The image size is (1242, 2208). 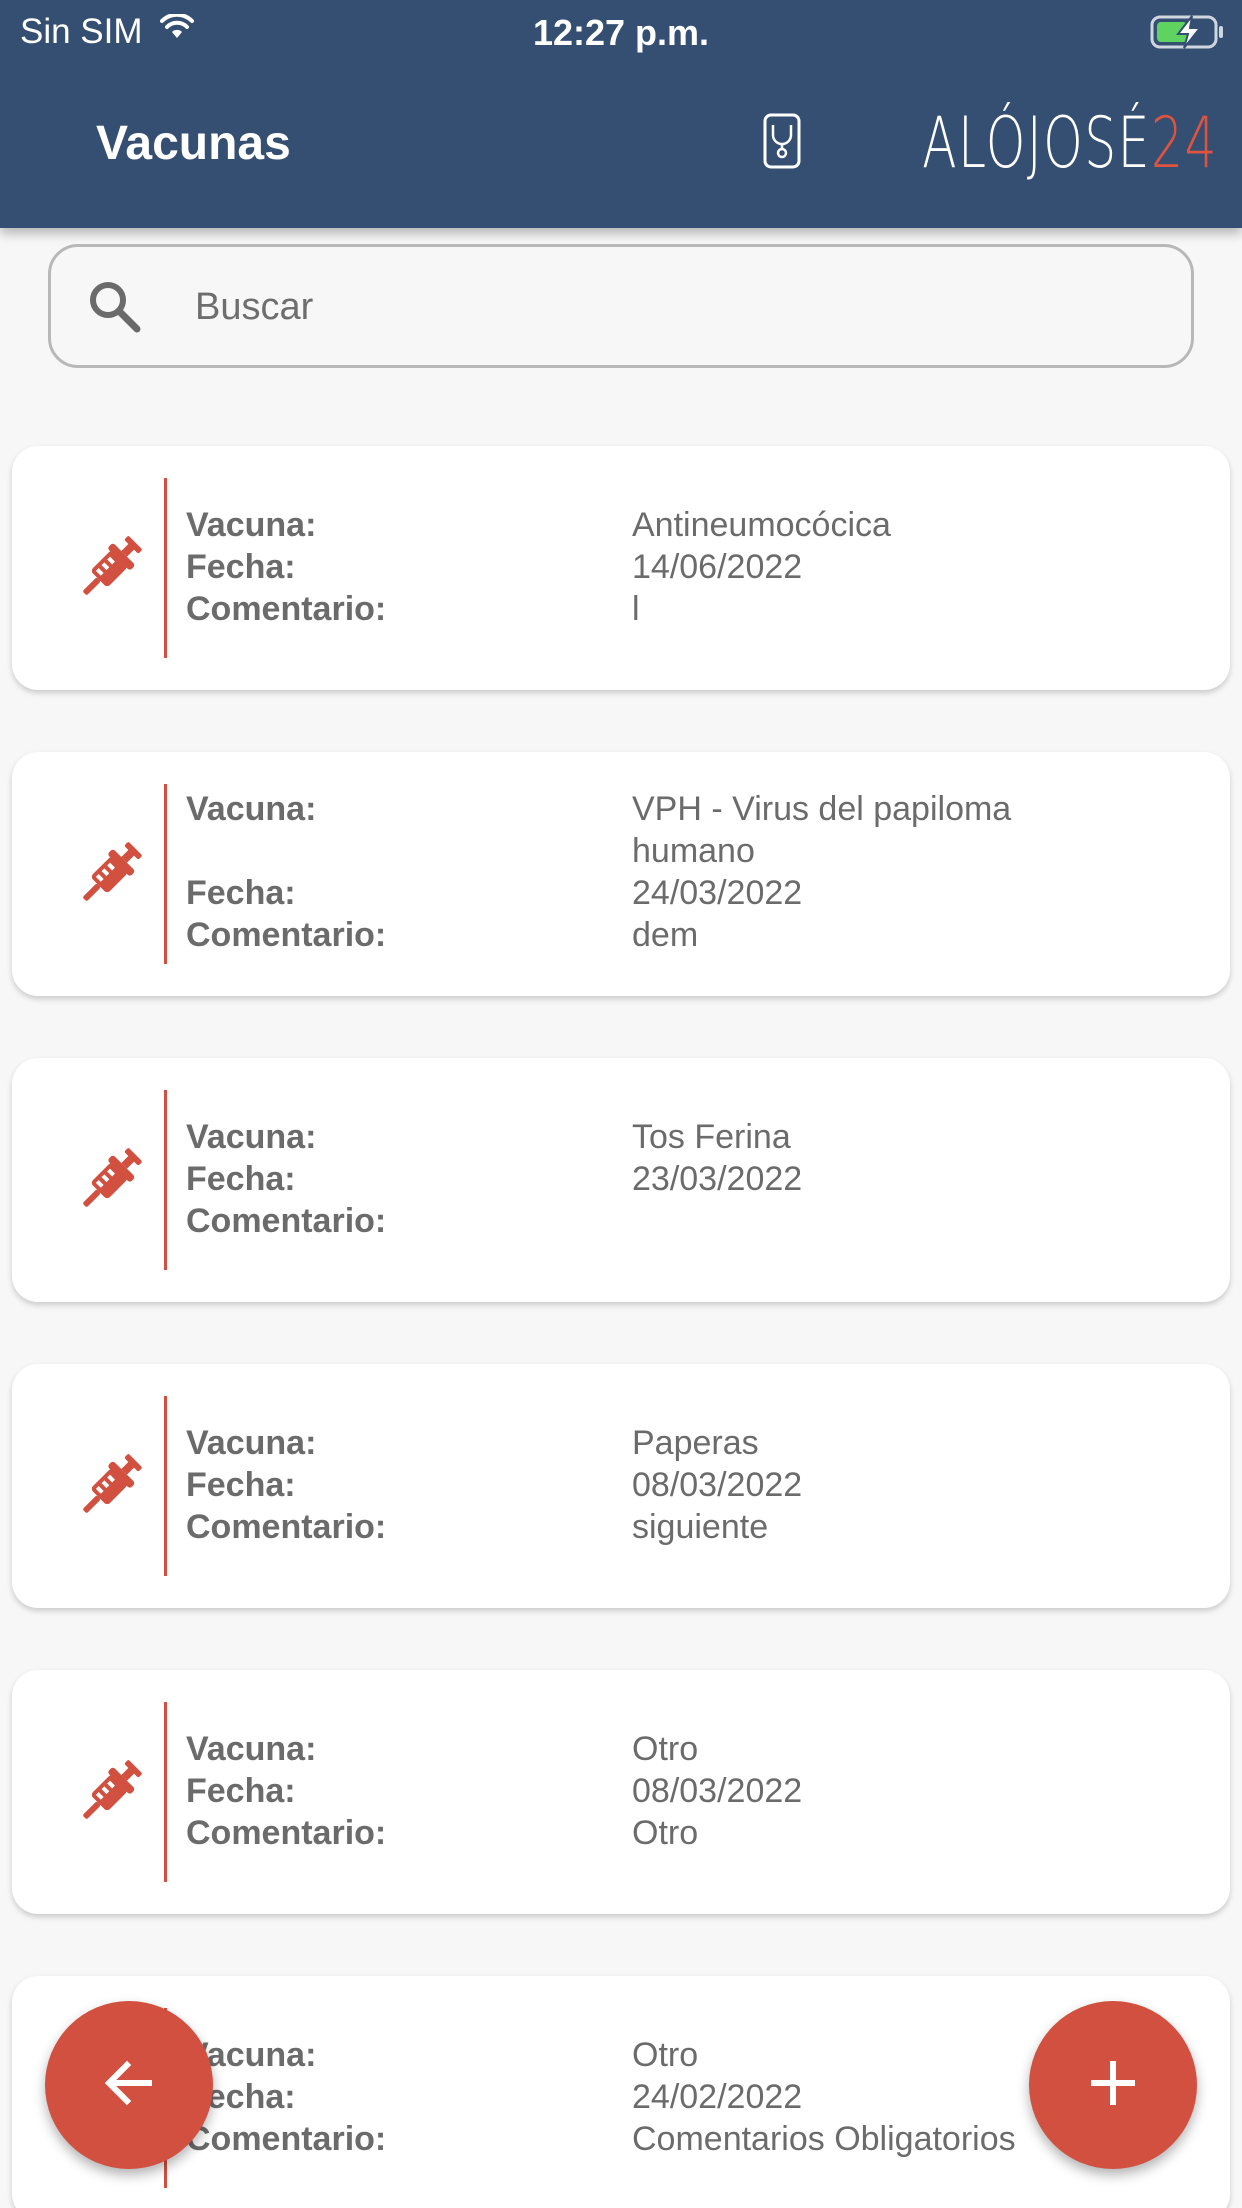 I want to click on back-button, so click(x=129, y=2085).